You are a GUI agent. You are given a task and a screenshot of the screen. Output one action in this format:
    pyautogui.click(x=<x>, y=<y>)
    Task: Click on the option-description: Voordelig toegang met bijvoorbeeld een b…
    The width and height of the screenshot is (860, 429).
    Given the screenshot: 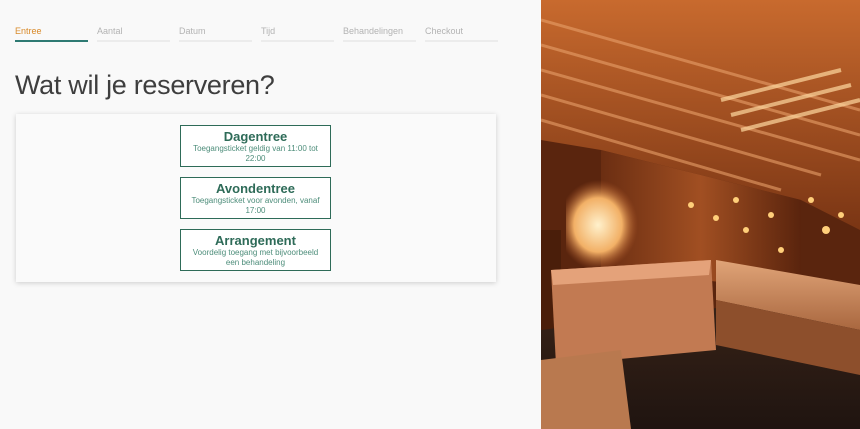 What is the action you would take?
    pyautogui.click(x=255, y=257)
    